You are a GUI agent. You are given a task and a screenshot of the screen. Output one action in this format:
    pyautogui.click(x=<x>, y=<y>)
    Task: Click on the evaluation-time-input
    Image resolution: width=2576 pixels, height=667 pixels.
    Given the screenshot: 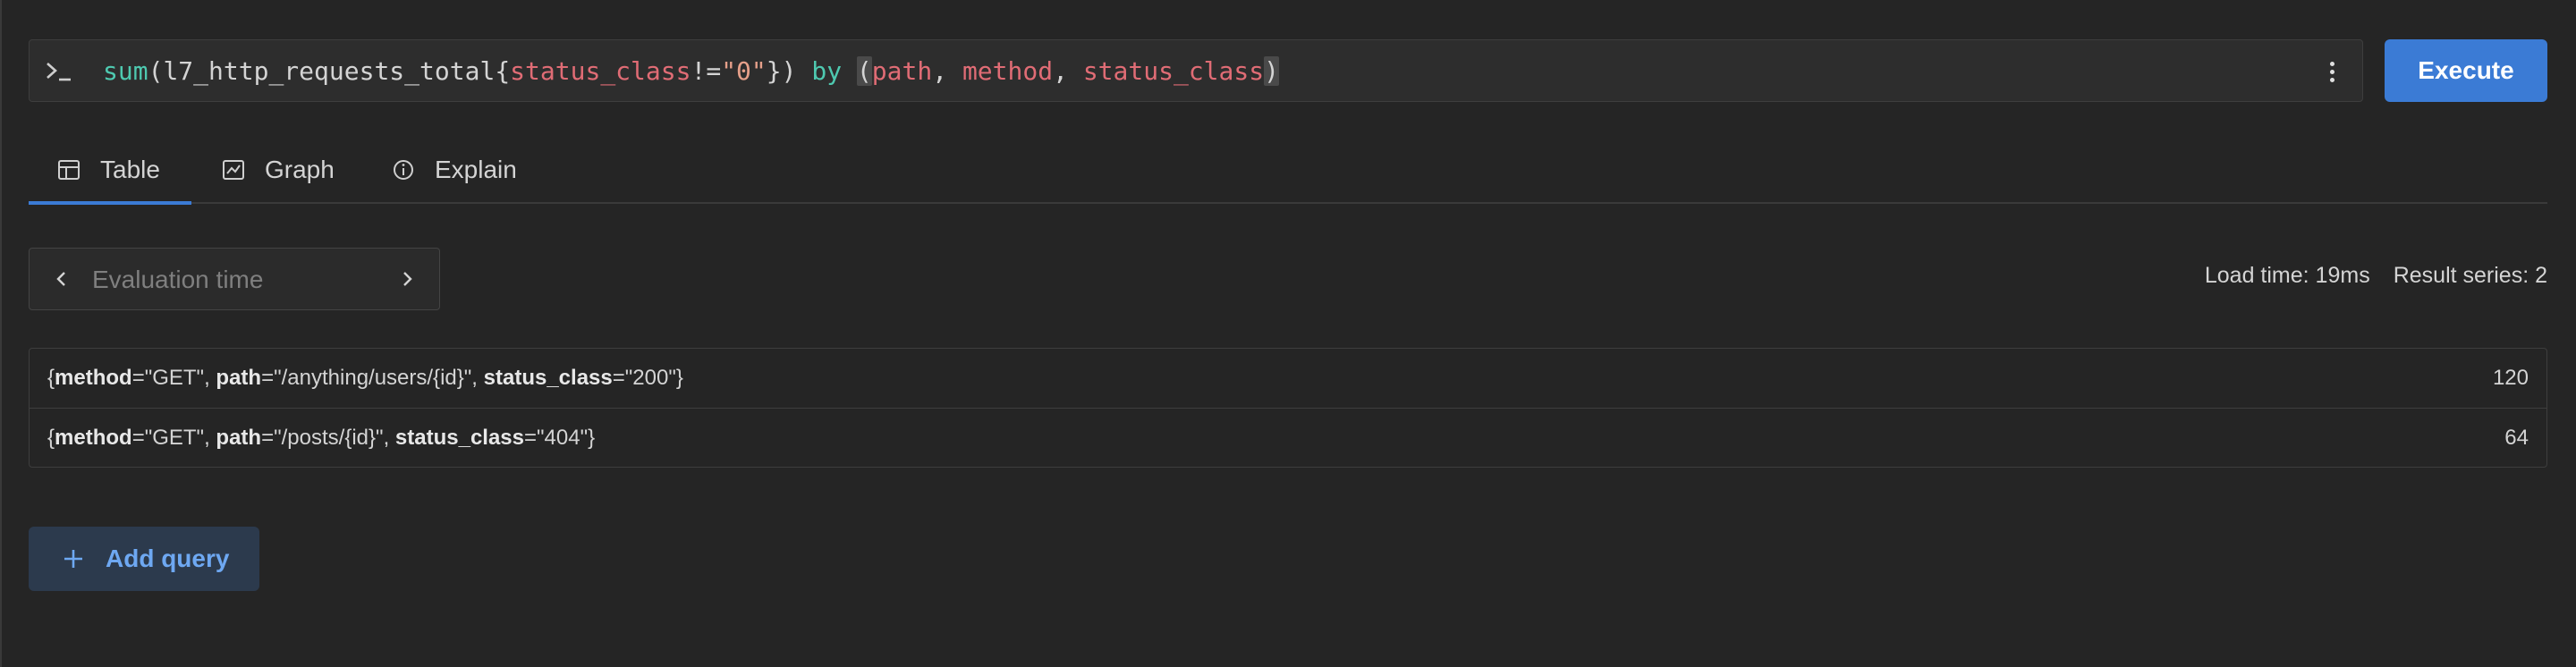 What is the action you would take?
    pyautogui.click(x=226, y=279)
    